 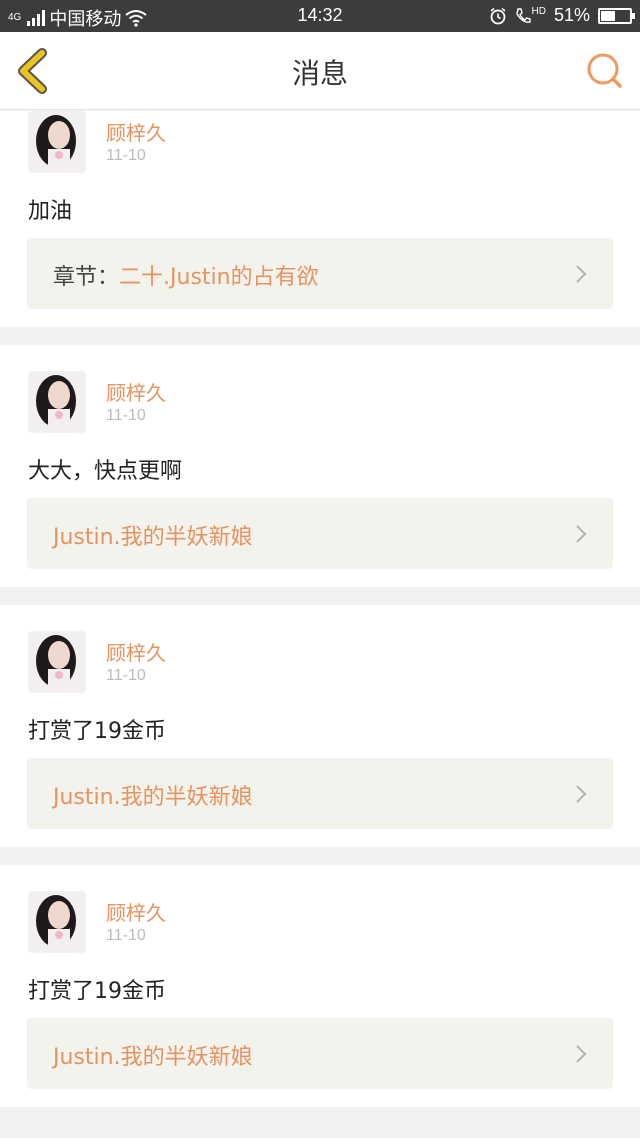 I want to click on battery-fill, so click(x=608, y=15).